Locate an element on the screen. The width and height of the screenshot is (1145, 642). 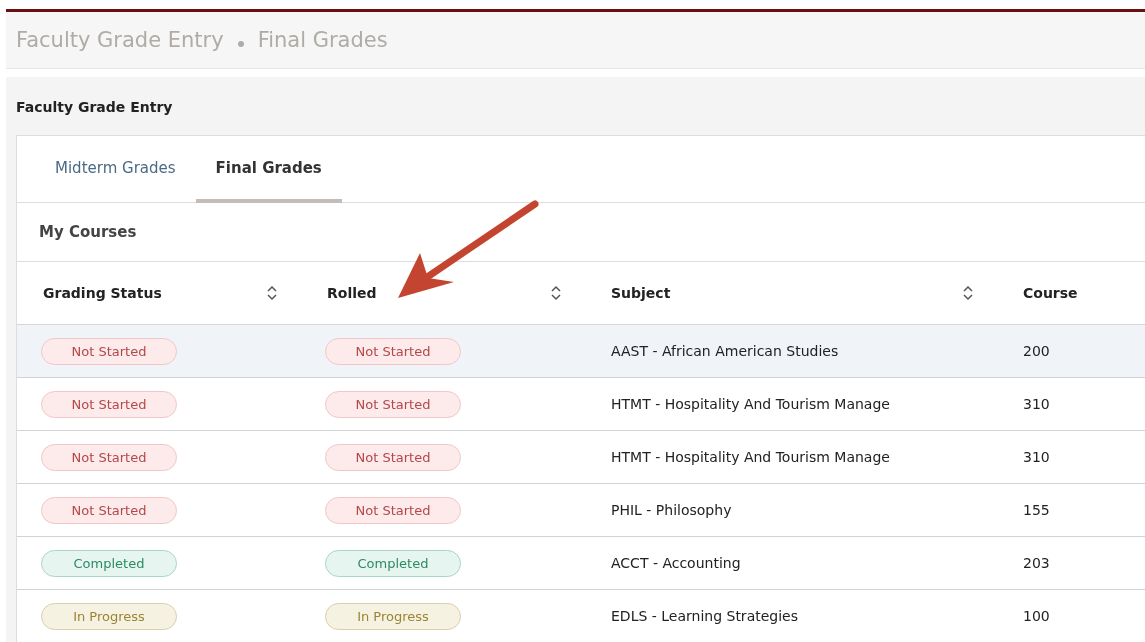
table-cell-text: ACCT - Accounting is located at coordinates (676, 563).